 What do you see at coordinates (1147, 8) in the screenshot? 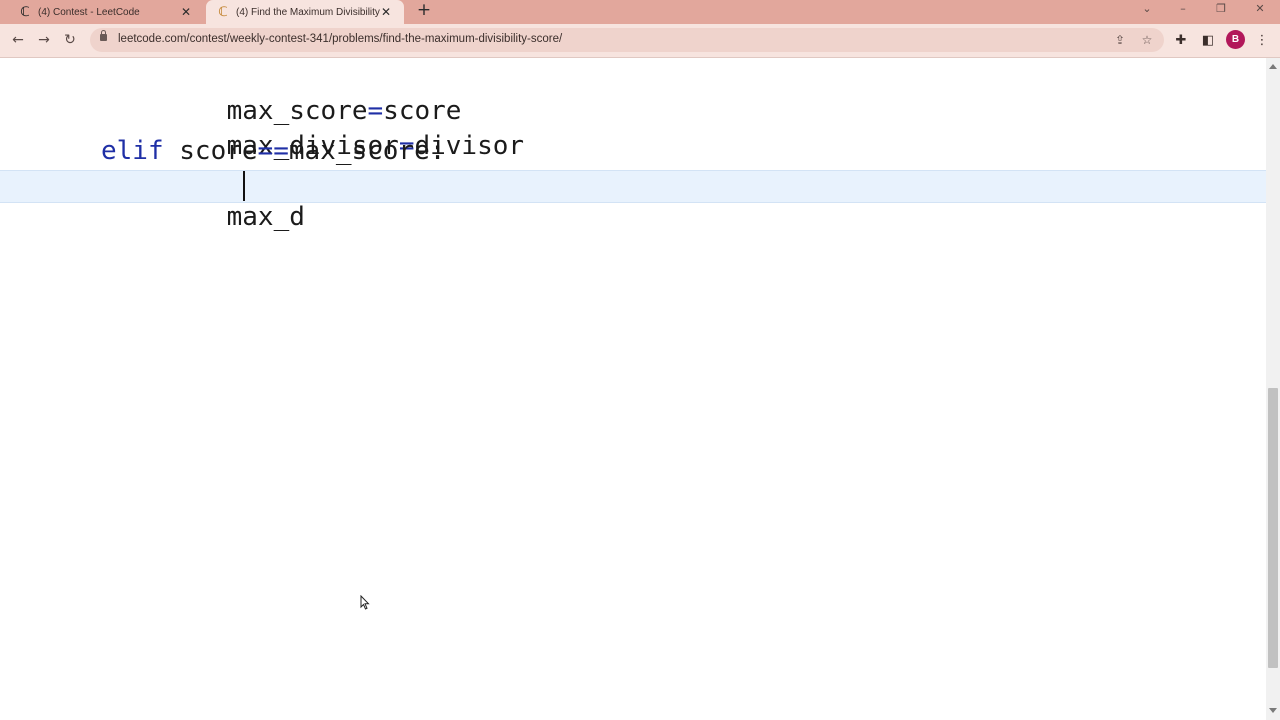
I see `tab-search-icon: ⌄` at bounding box center [1147, 8].